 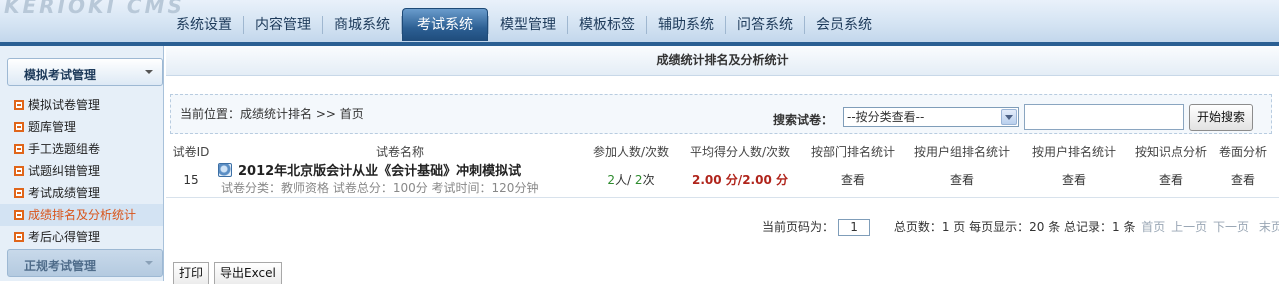 What do you see at coordinates (1009, 117) in the screenshot?
I see `dropdown-arrow-icon` at bounding box center [1009, 117].